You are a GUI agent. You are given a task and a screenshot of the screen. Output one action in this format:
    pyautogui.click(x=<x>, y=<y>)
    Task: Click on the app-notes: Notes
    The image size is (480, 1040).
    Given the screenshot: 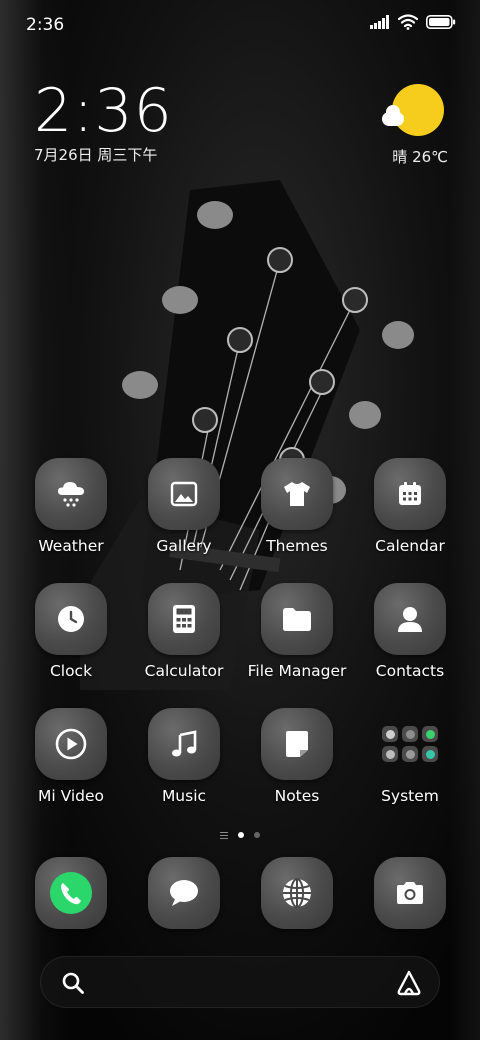 What is the action you would take?
    pyautogui.click(x=297, y=763)
    